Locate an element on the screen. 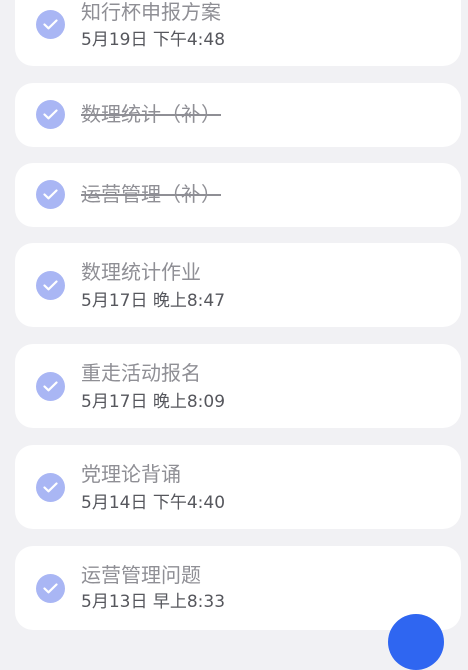  task-time: 5月17日 晚上8:47 is located at coordinates (153, 301).